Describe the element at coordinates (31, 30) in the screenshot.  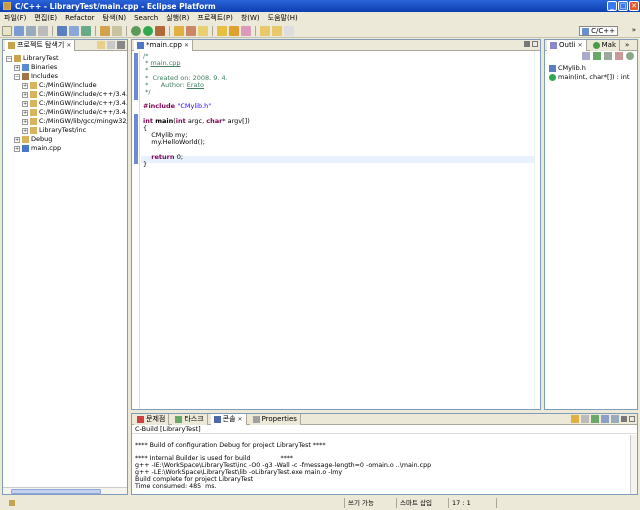
I see `save-all-icon` at that location.